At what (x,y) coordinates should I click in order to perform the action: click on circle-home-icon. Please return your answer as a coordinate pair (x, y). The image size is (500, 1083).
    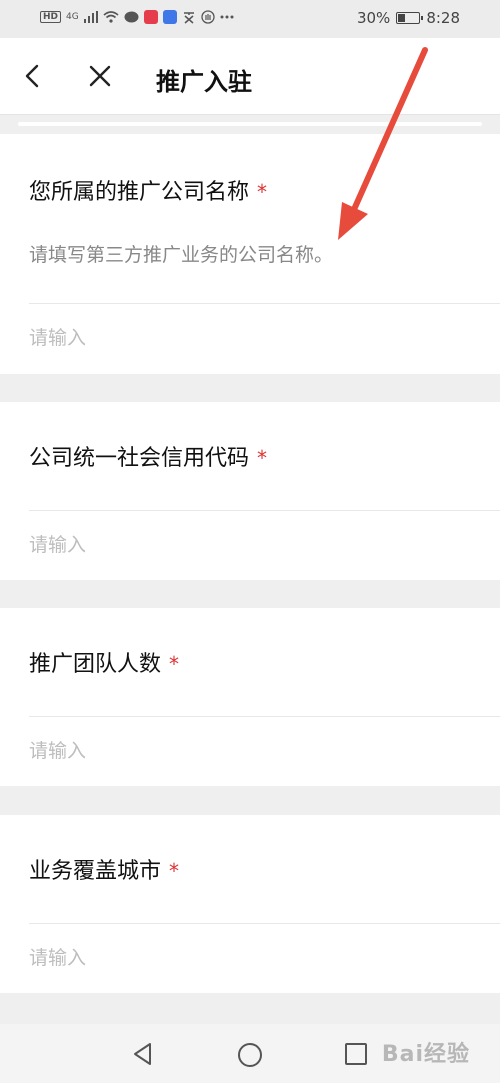
    Looking at the image, I should click on (250, 1055).